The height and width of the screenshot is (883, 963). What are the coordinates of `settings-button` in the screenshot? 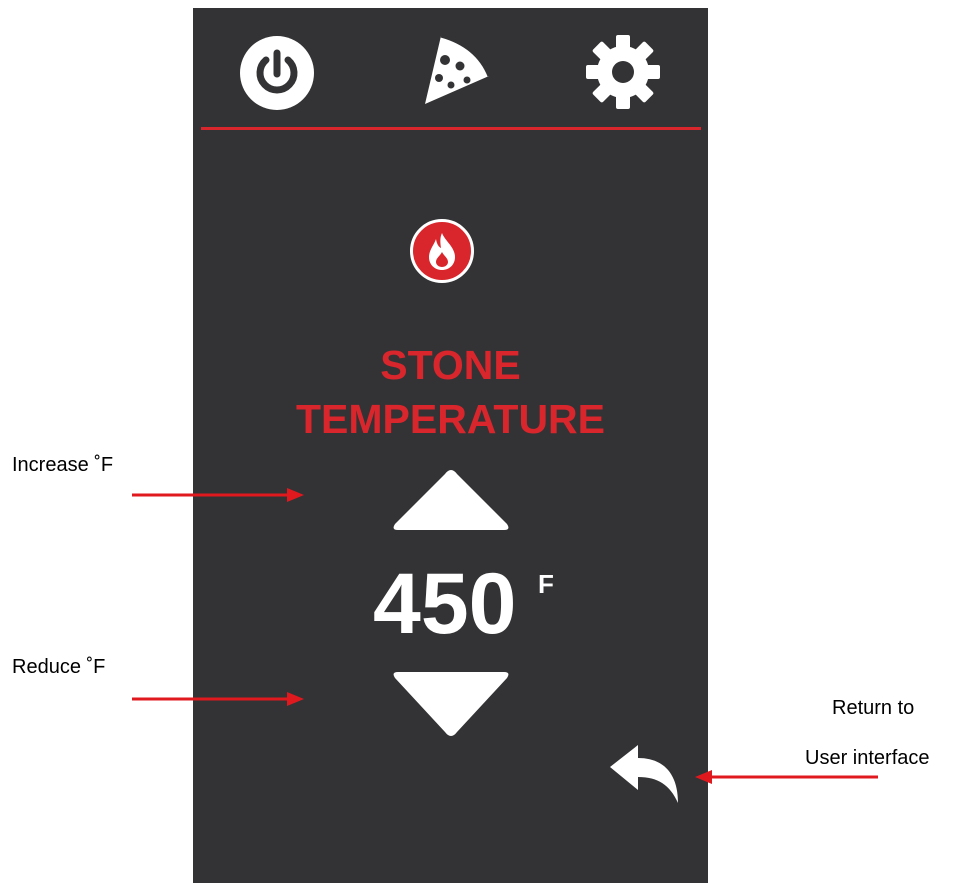 It's located at (623, 74).